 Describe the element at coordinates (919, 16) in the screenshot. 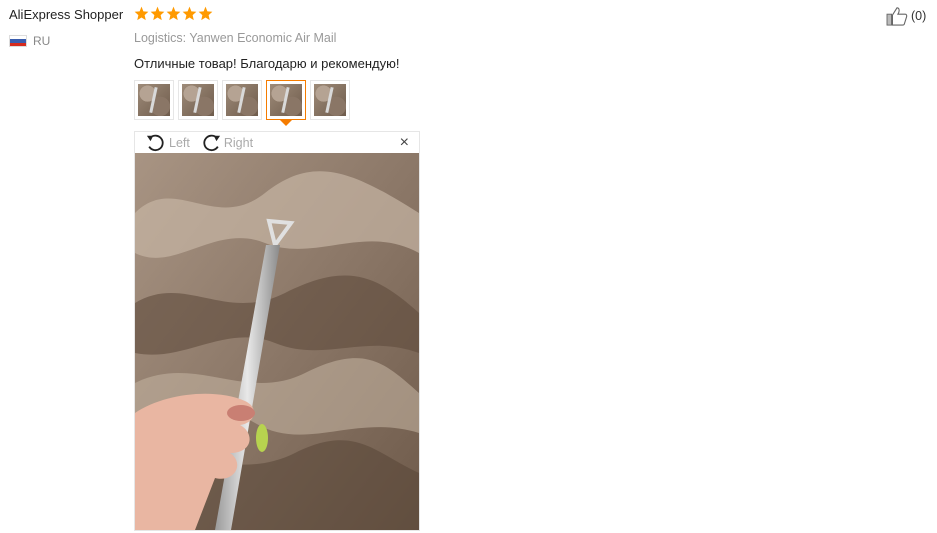

I see `like-count: (0)` at that location.